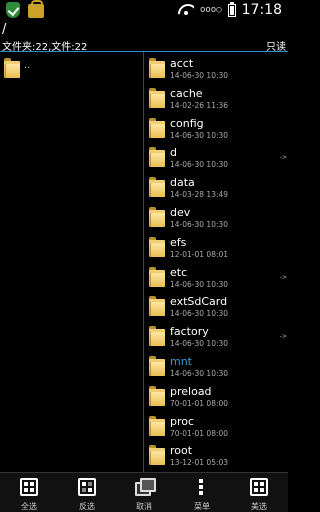  I want to click on file-list-item: data 14-03-28 13:49, so click(216, 187).